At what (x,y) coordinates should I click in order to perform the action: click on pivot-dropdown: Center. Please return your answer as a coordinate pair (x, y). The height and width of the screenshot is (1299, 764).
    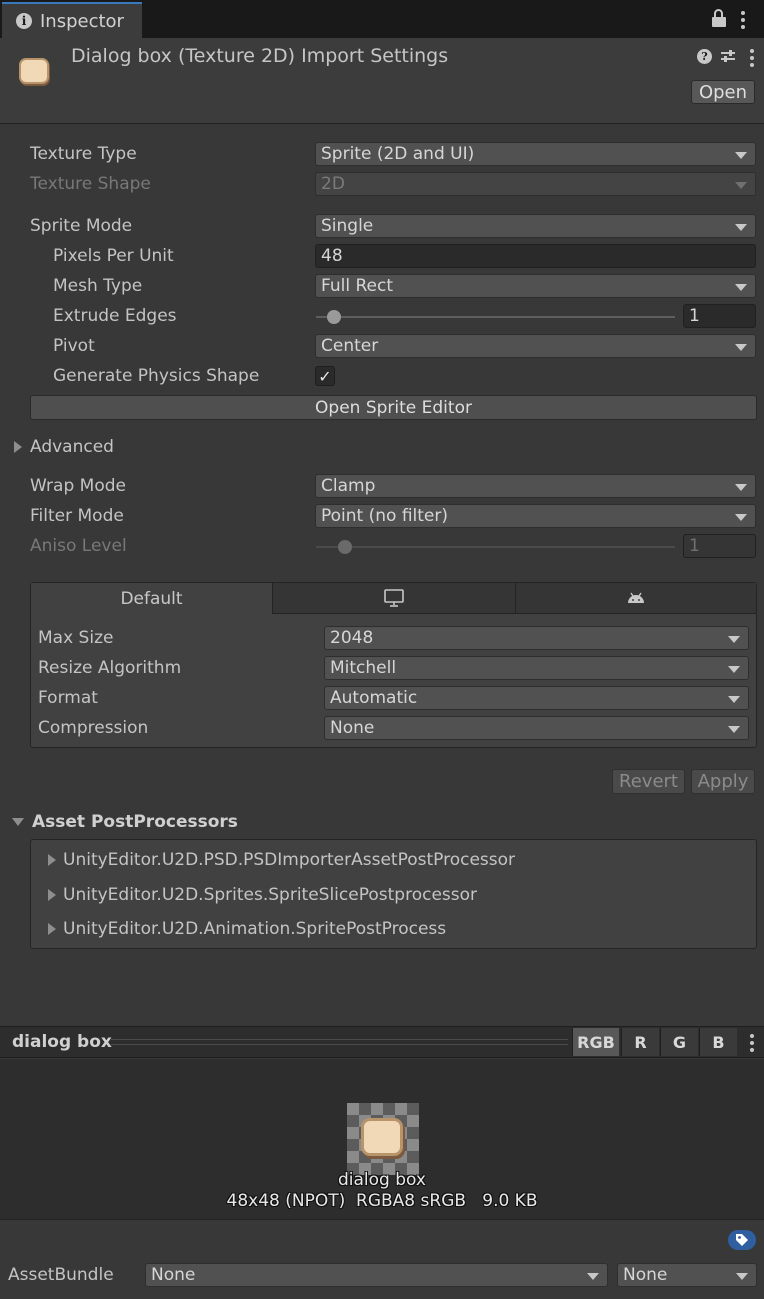
    Looking at the image, I should click on (535, 346).